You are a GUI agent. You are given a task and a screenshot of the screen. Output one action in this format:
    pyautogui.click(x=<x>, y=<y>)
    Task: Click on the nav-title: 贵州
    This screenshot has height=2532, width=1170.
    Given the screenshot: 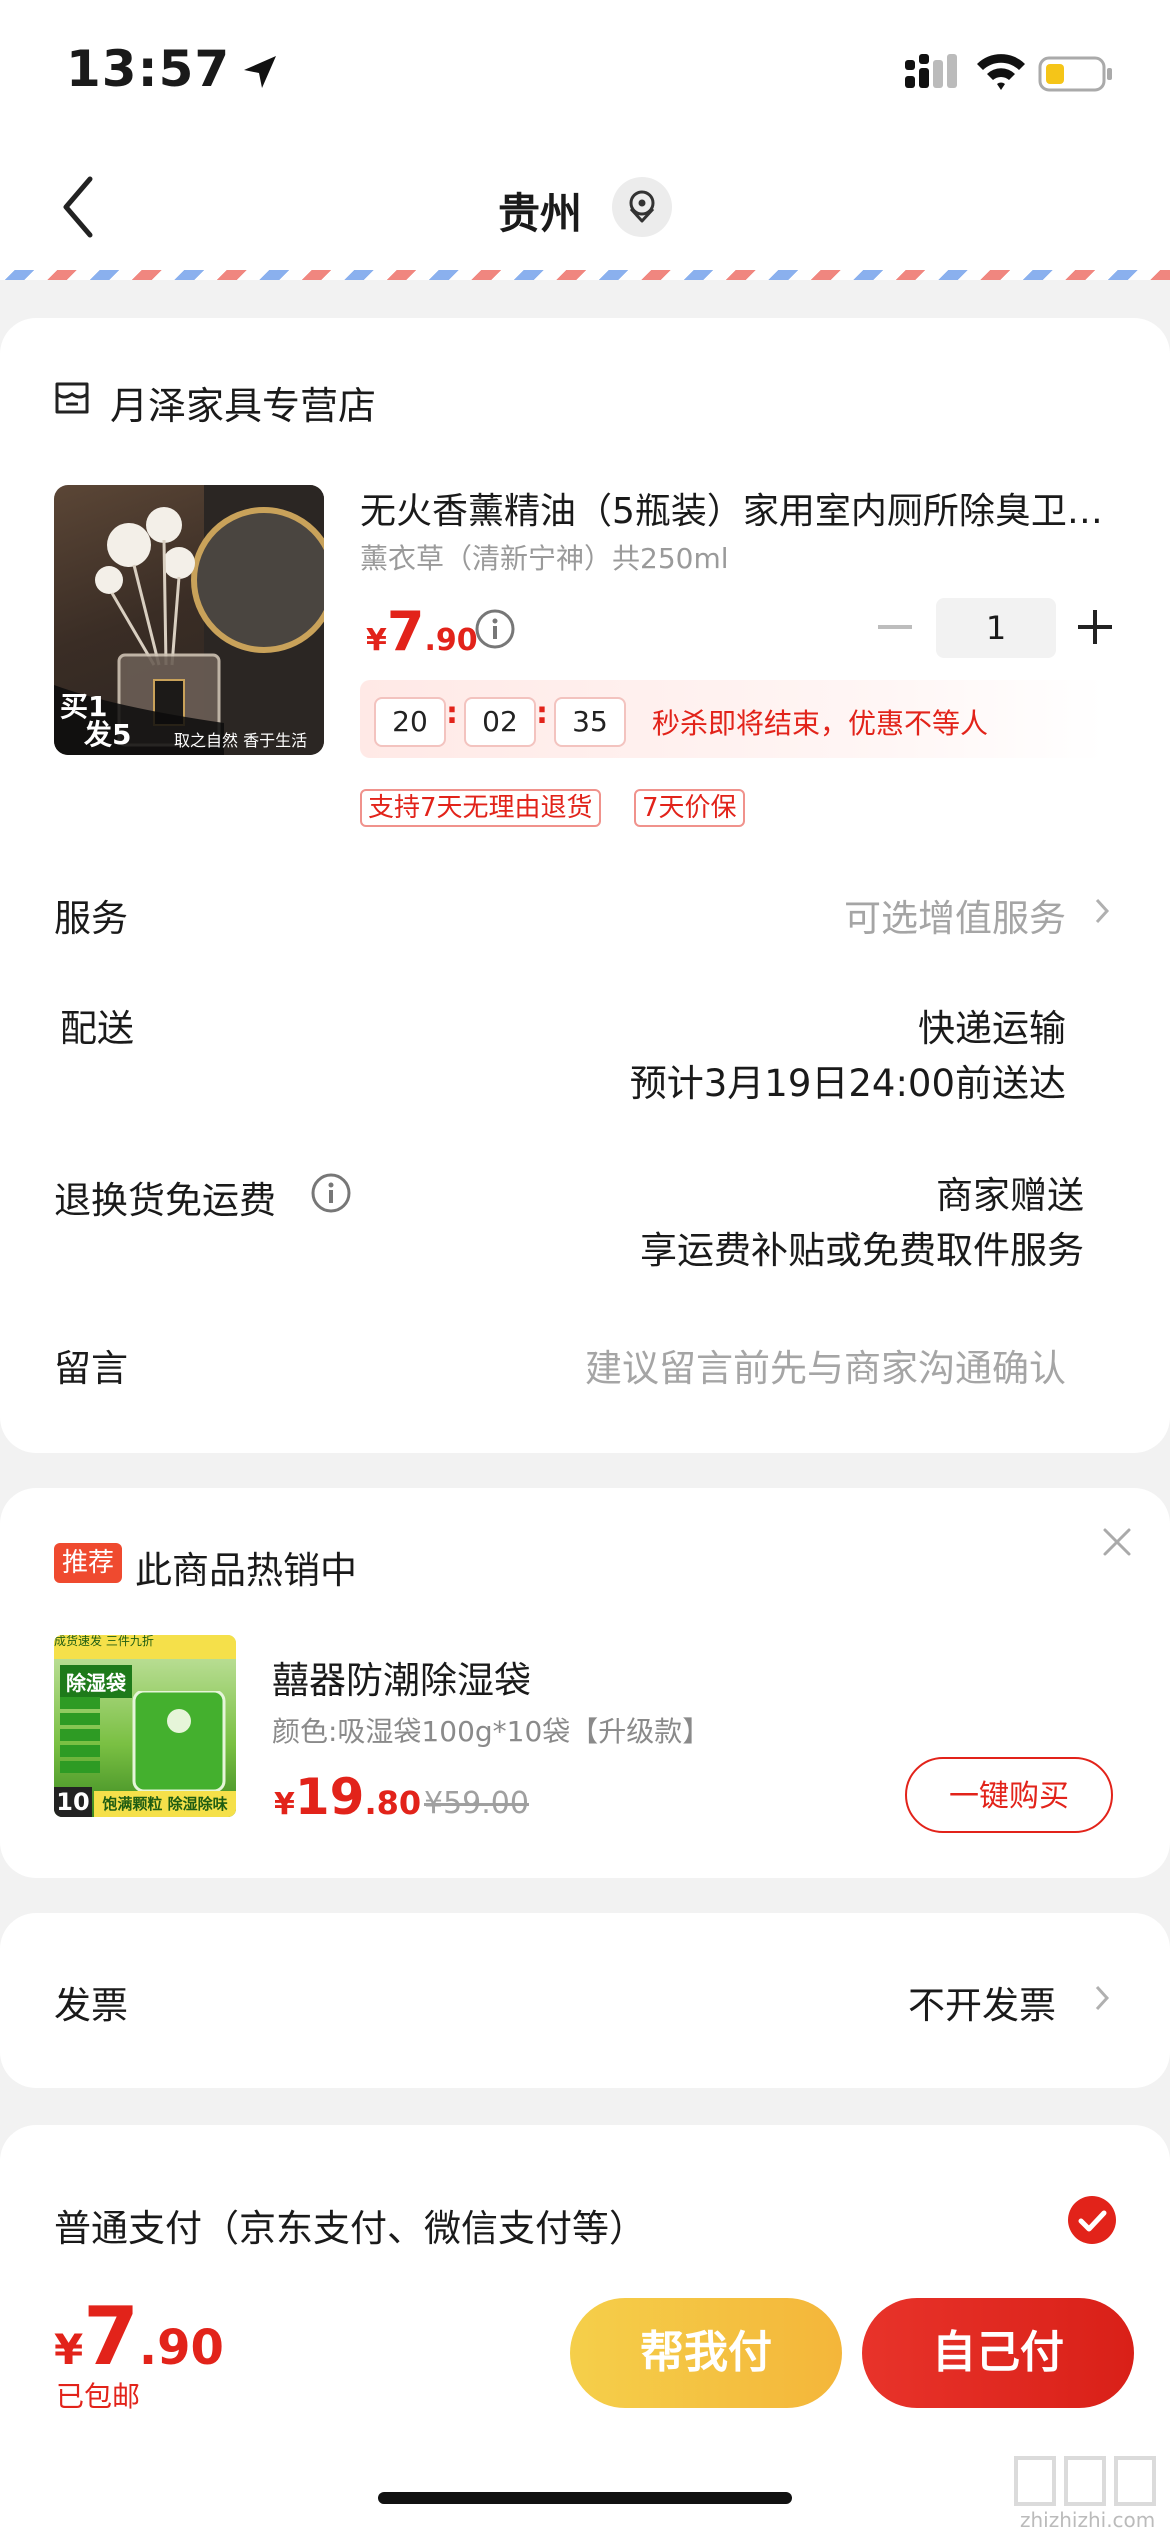 What is the action you would take?
    pyautogui.click(x=540, y=210)
    